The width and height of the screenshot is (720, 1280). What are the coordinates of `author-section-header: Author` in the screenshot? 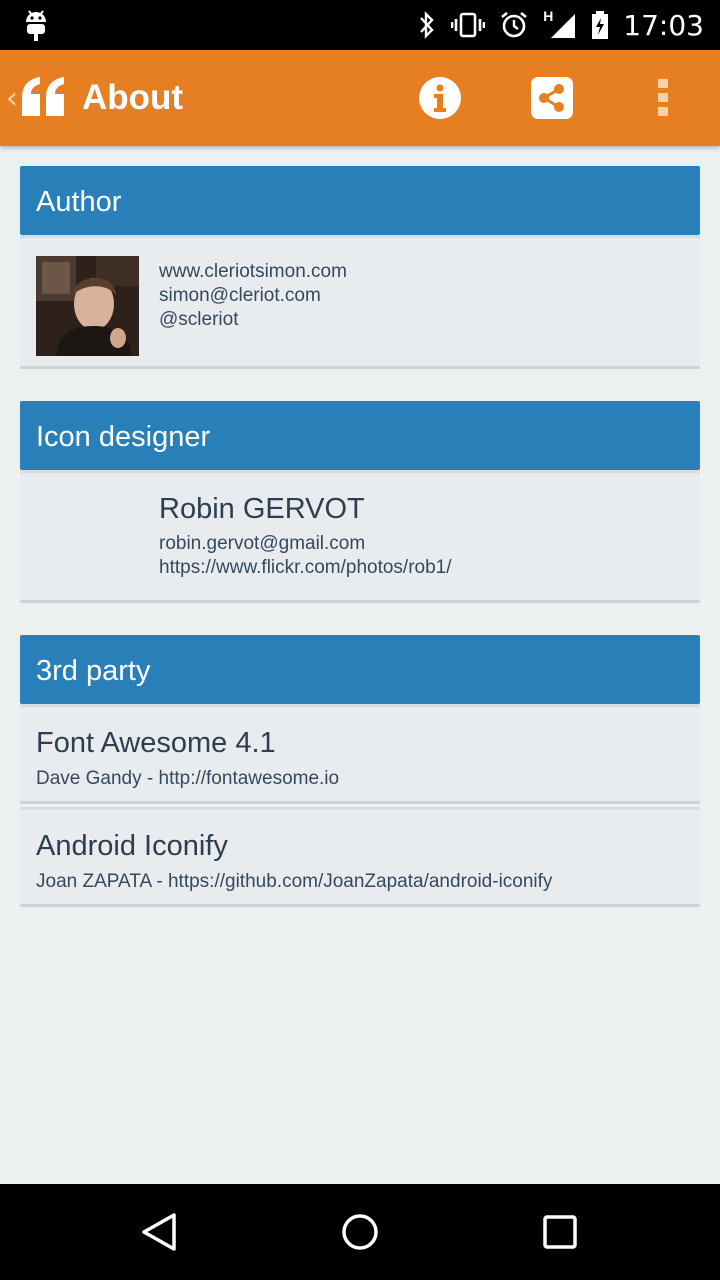 It's located at (360, 200).